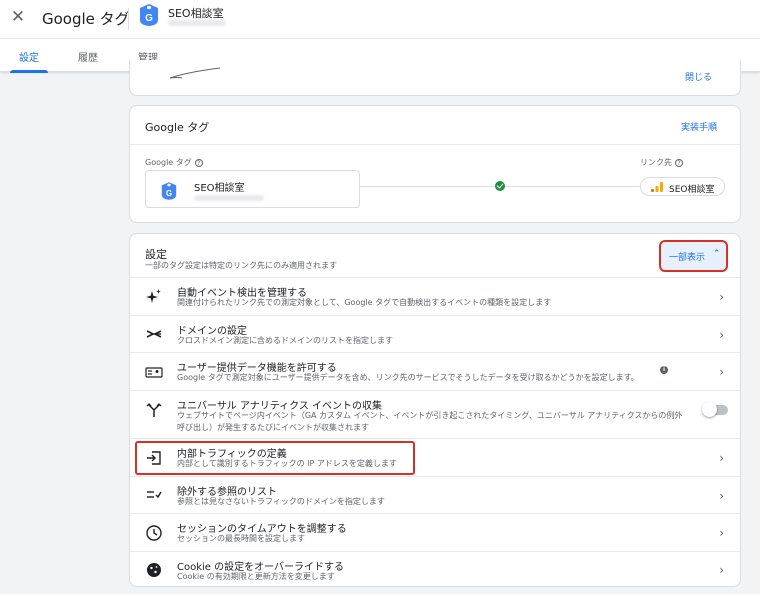 The image size is (760, 594). Describe the element at coordinates (435, 333) in the screenshot. I see `settings-row-domains: ドメインの設定 クロスドメイン測定に含めるドメインのリストを指定します ›` at that location.